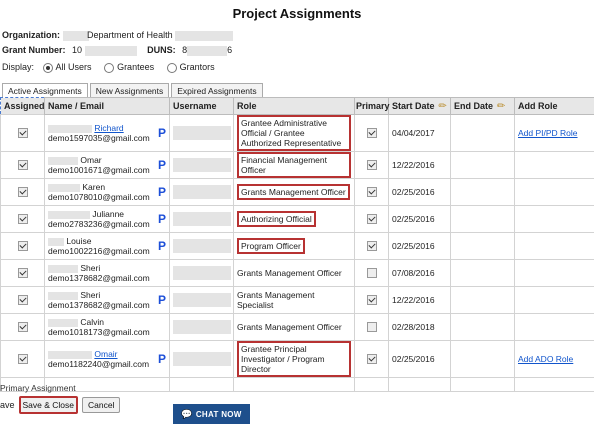 The width and height of the screenshot is (594, 424). I want to click on name-line: Richard, so click(99, 128).